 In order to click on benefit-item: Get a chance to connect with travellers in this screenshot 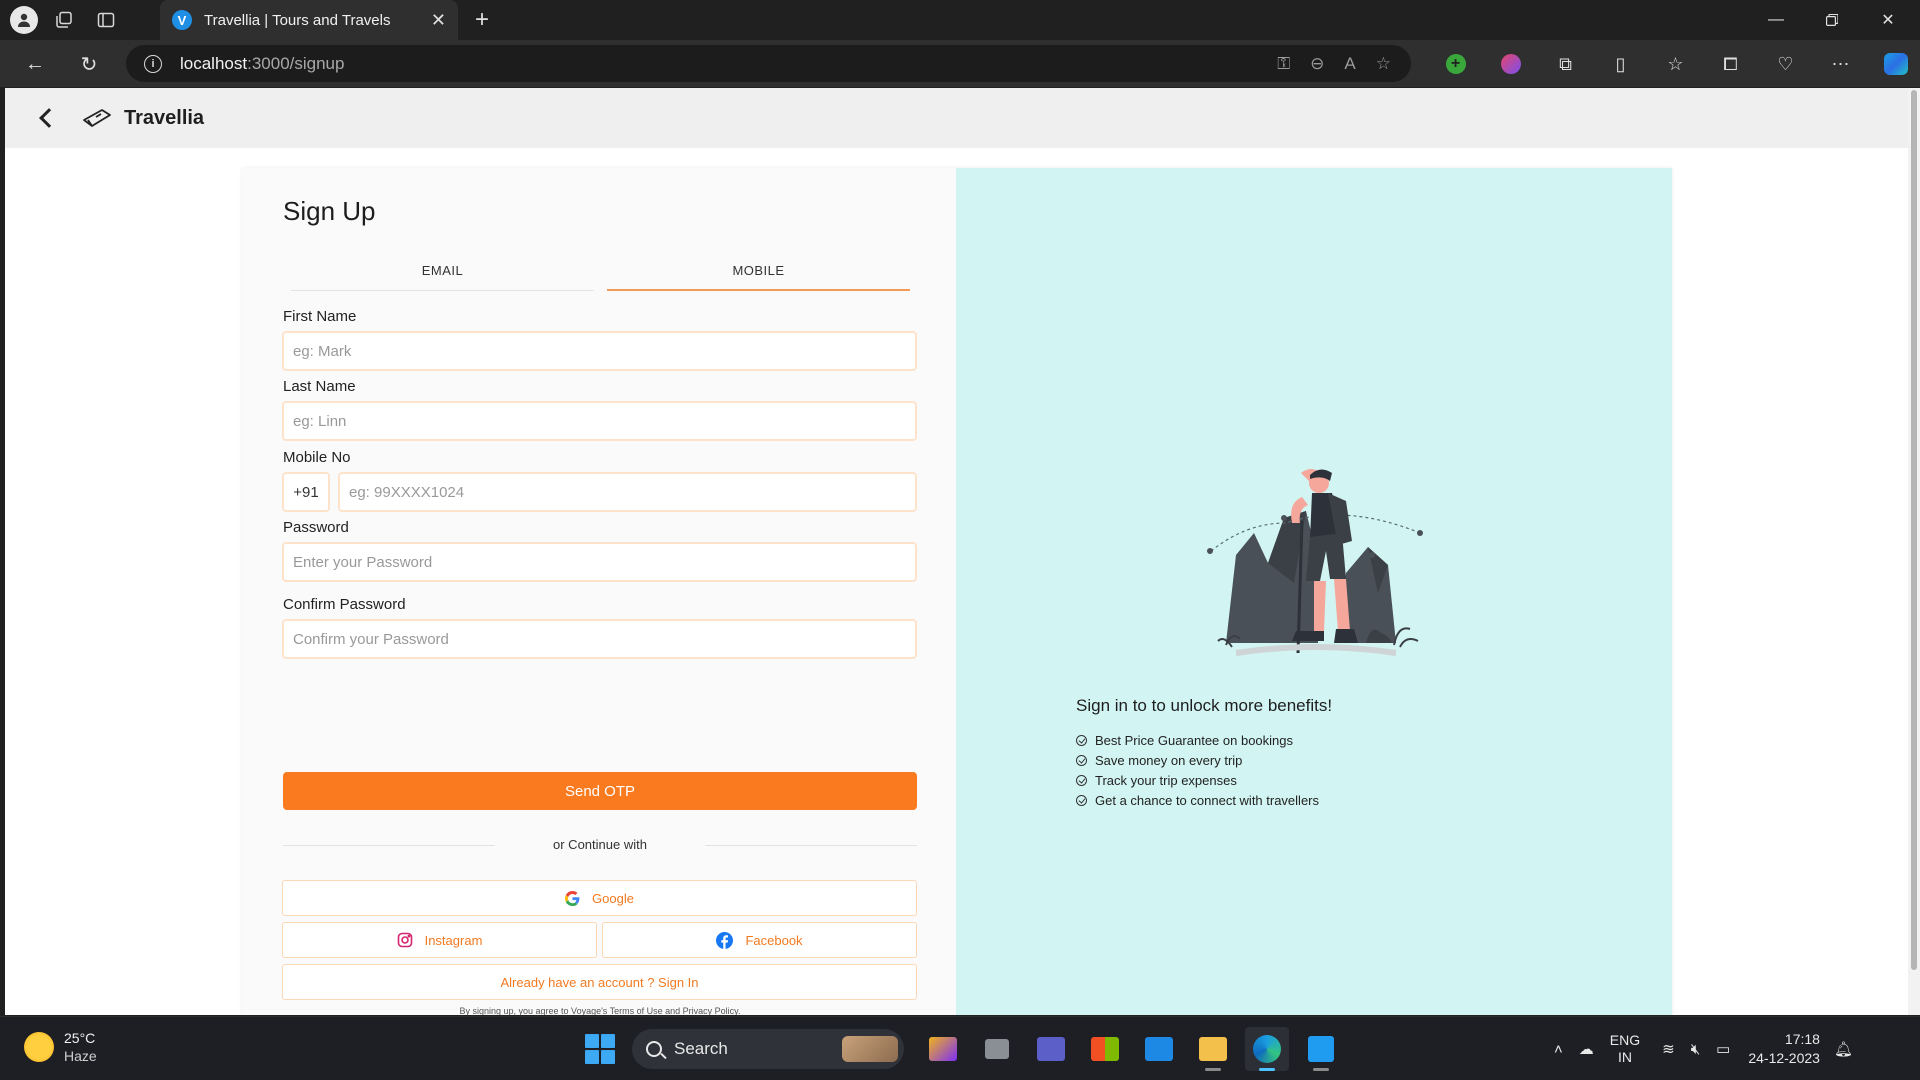, I will do `click(1197, 800)`.